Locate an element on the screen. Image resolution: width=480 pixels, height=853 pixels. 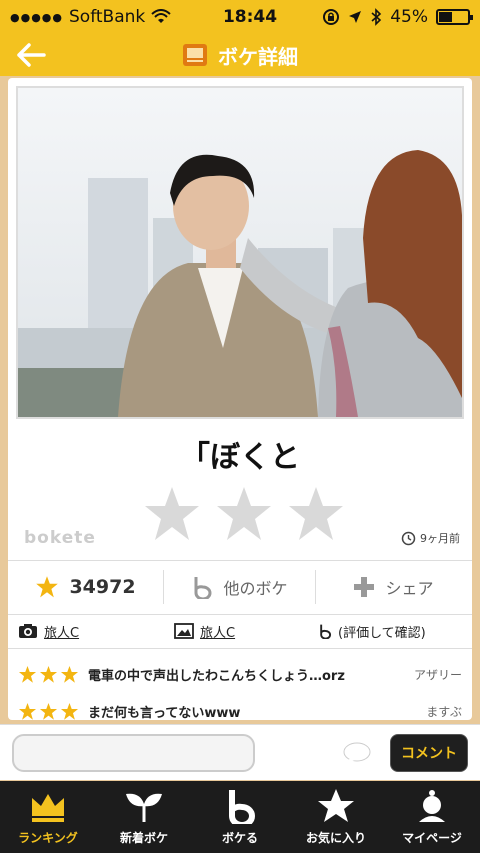
post-age-text: 9ヶ月前 is located at coordinates (440, 538).